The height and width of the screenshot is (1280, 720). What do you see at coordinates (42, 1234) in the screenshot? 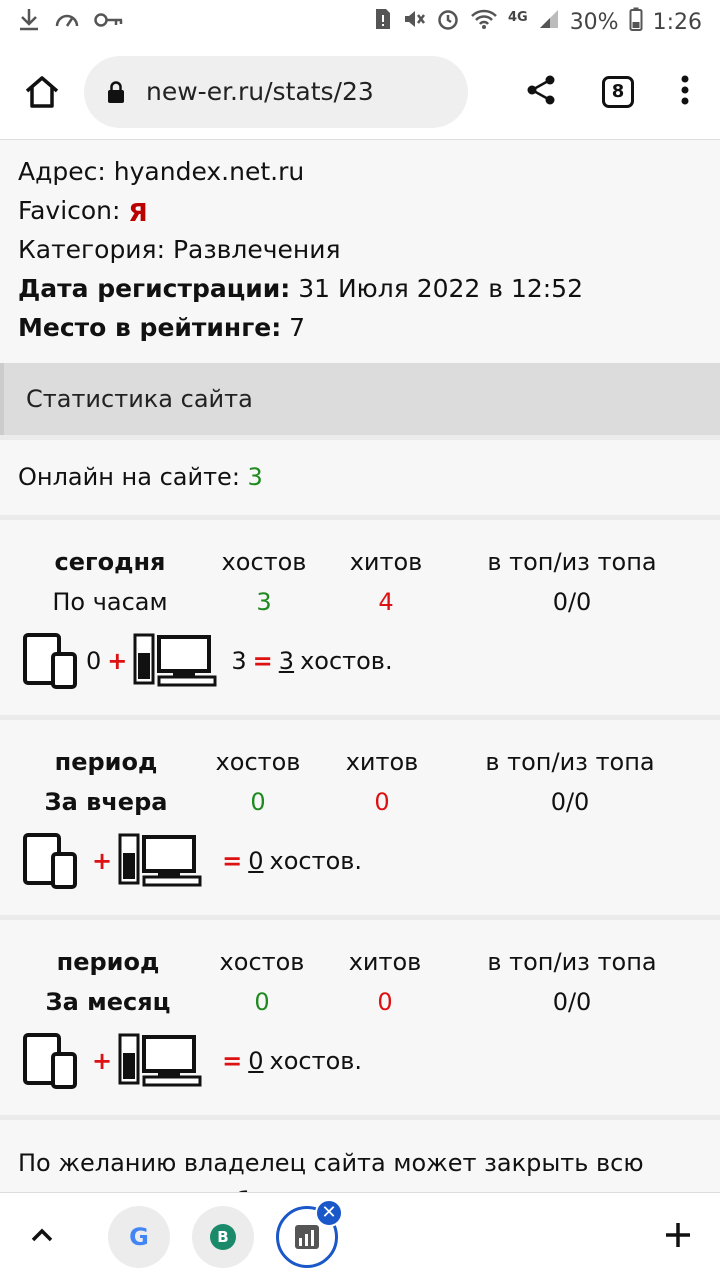
I see `chevron-up-icon` at bounding box center [42, 1234].